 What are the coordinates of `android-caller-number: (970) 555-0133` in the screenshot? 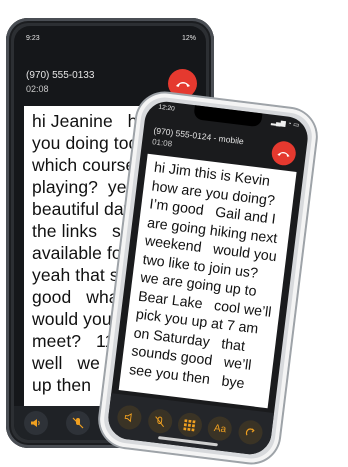 It's located at (60, 75).